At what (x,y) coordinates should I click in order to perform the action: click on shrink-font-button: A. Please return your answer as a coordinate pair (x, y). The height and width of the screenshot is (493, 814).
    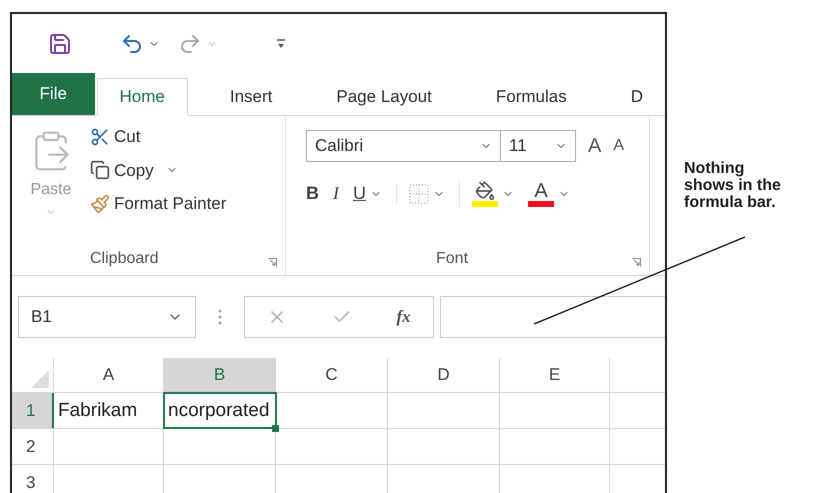
    Looking at the image, I should click on (618, 146).